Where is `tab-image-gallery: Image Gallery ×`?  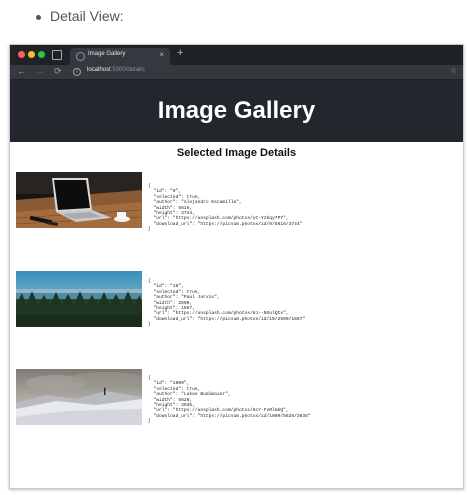 tab-image-gallery: Image Gallery × is located at coordinates (120, 56).